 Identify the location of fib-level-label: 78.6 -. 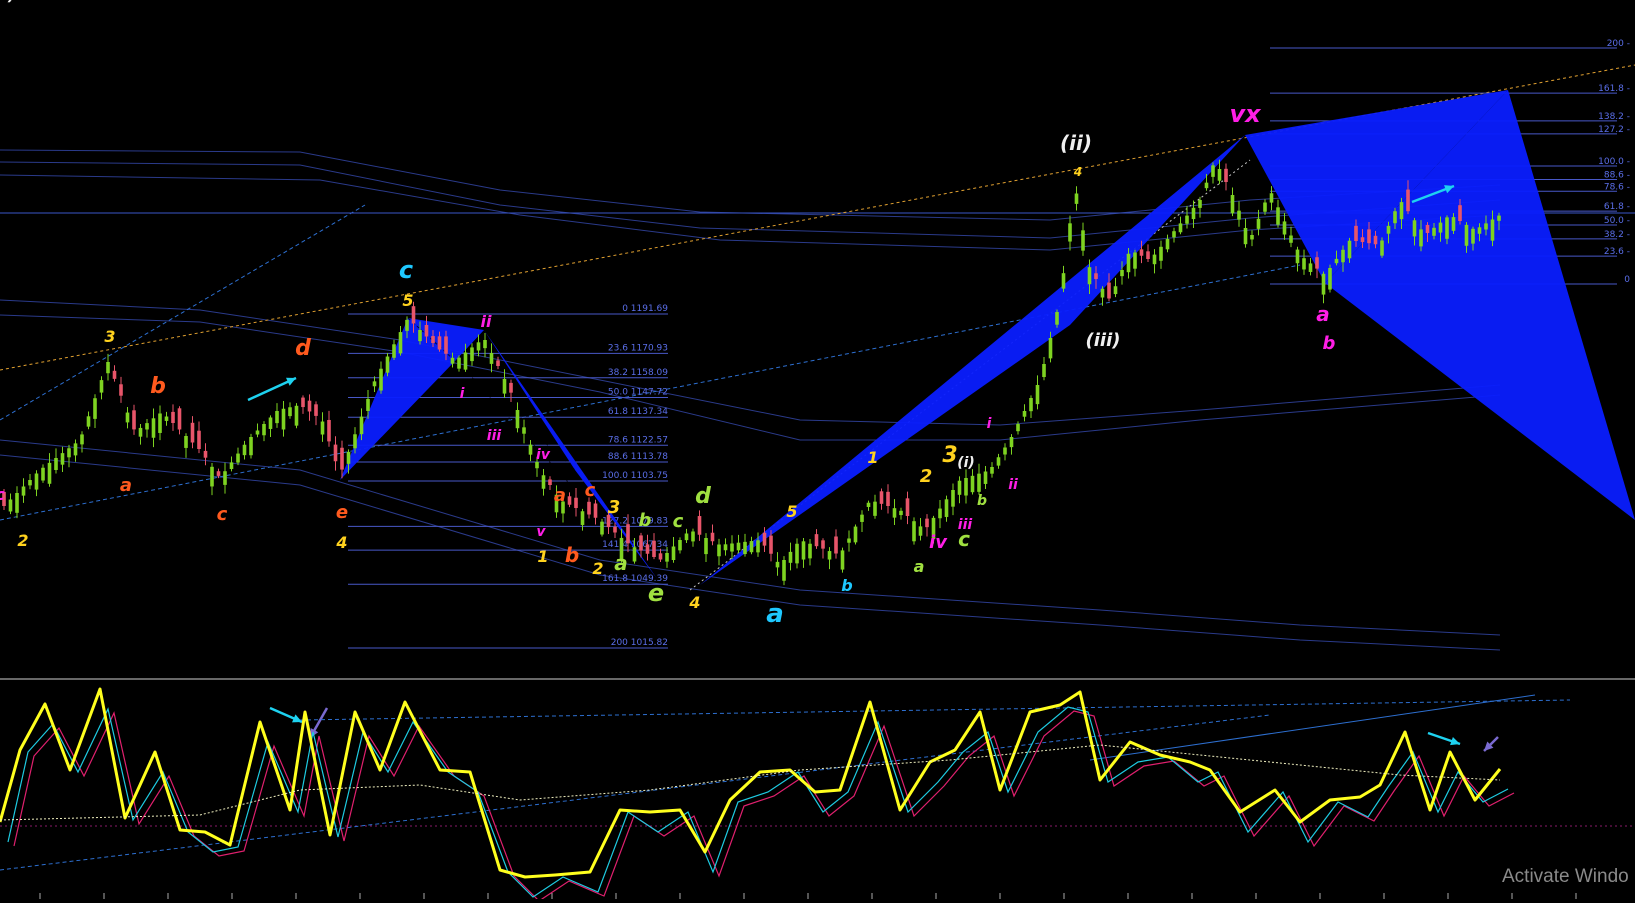
(1617, 187).